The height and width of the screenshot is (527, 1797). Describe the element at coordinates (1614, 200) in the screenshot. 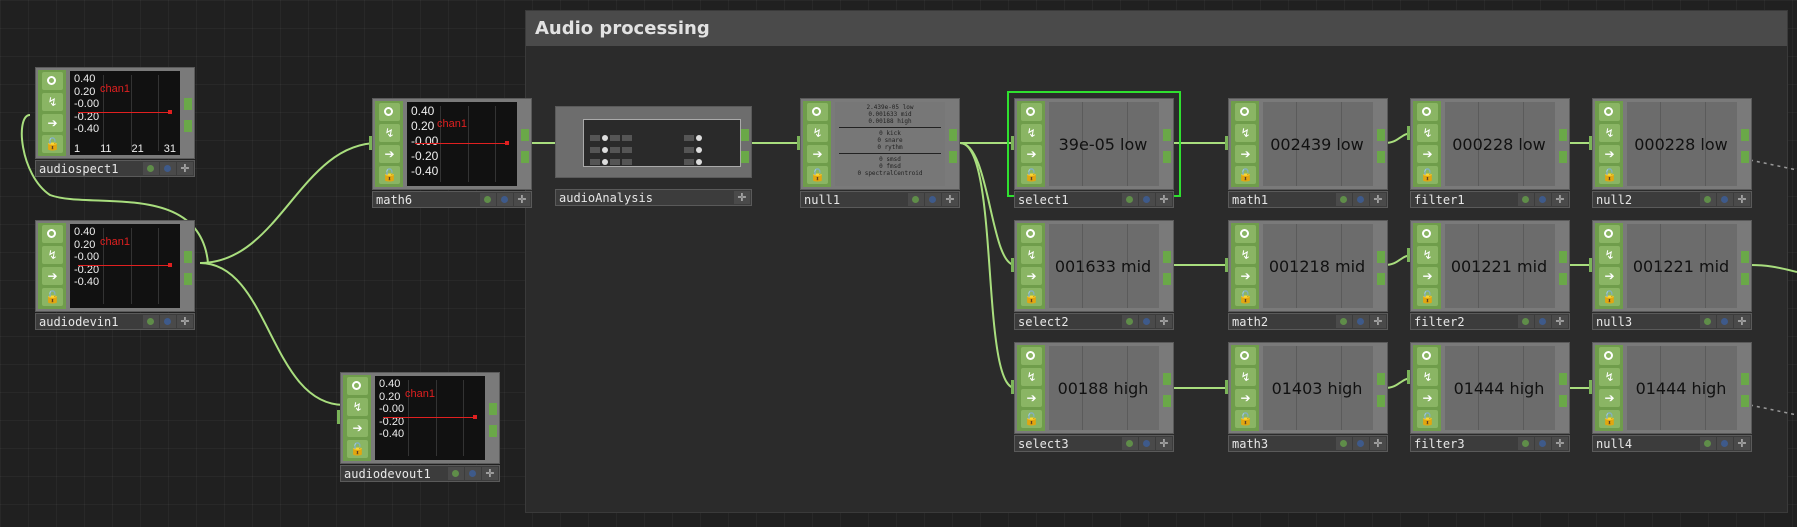

I see `node-label: null2` at that location.